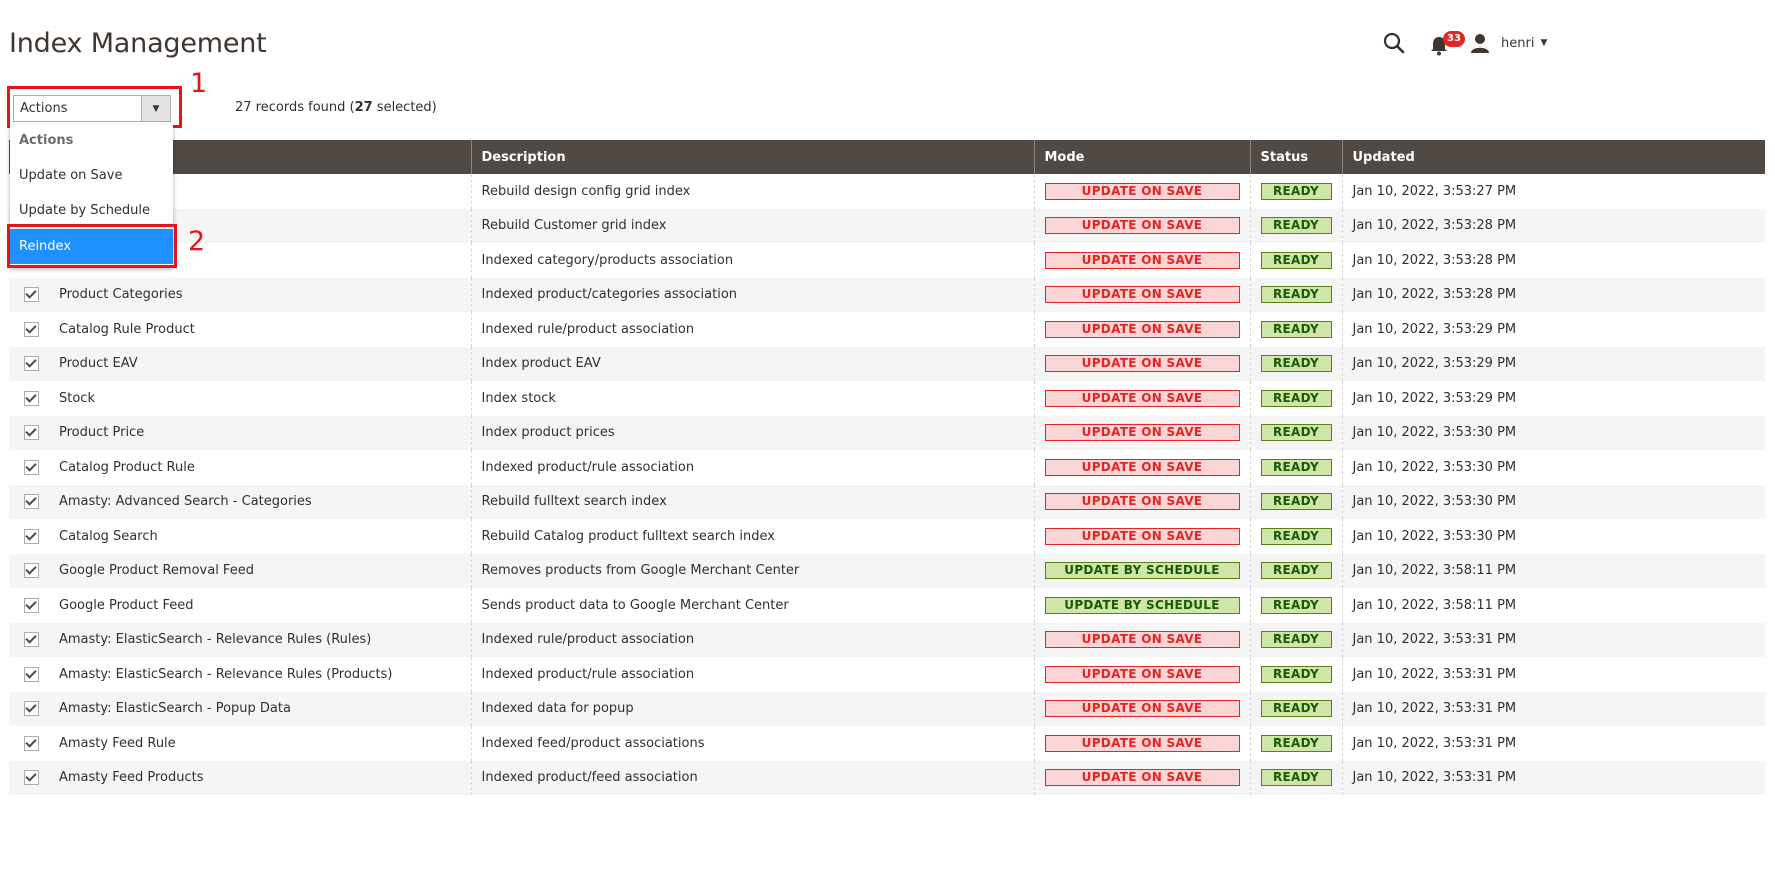  Describe the element at coordinates (240, 708) in the screenshot. I see `indexer-cell: Amasty: ElasticSearch - Popup Data` at that location.